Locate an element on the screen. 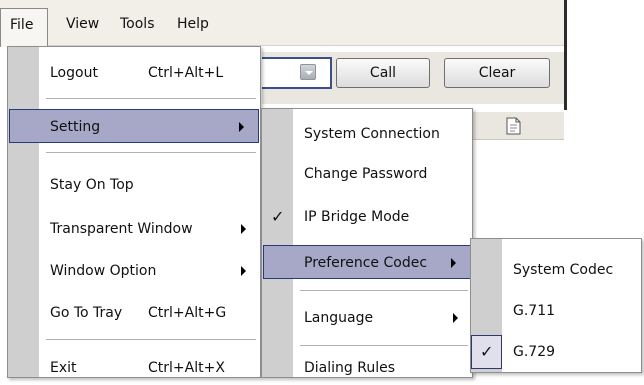  menu-item-language: Language is located at coordinates (367, 318).